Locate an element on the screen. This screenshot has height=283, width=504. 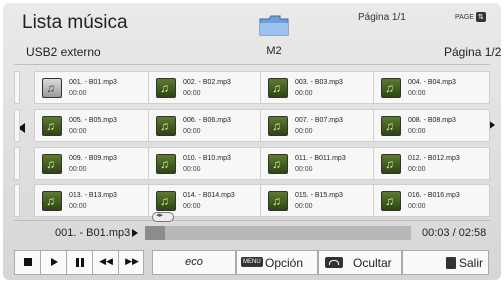
track-item: ♫ 011. - B011.mp3 00:00 is located at coordinates (318, 163).